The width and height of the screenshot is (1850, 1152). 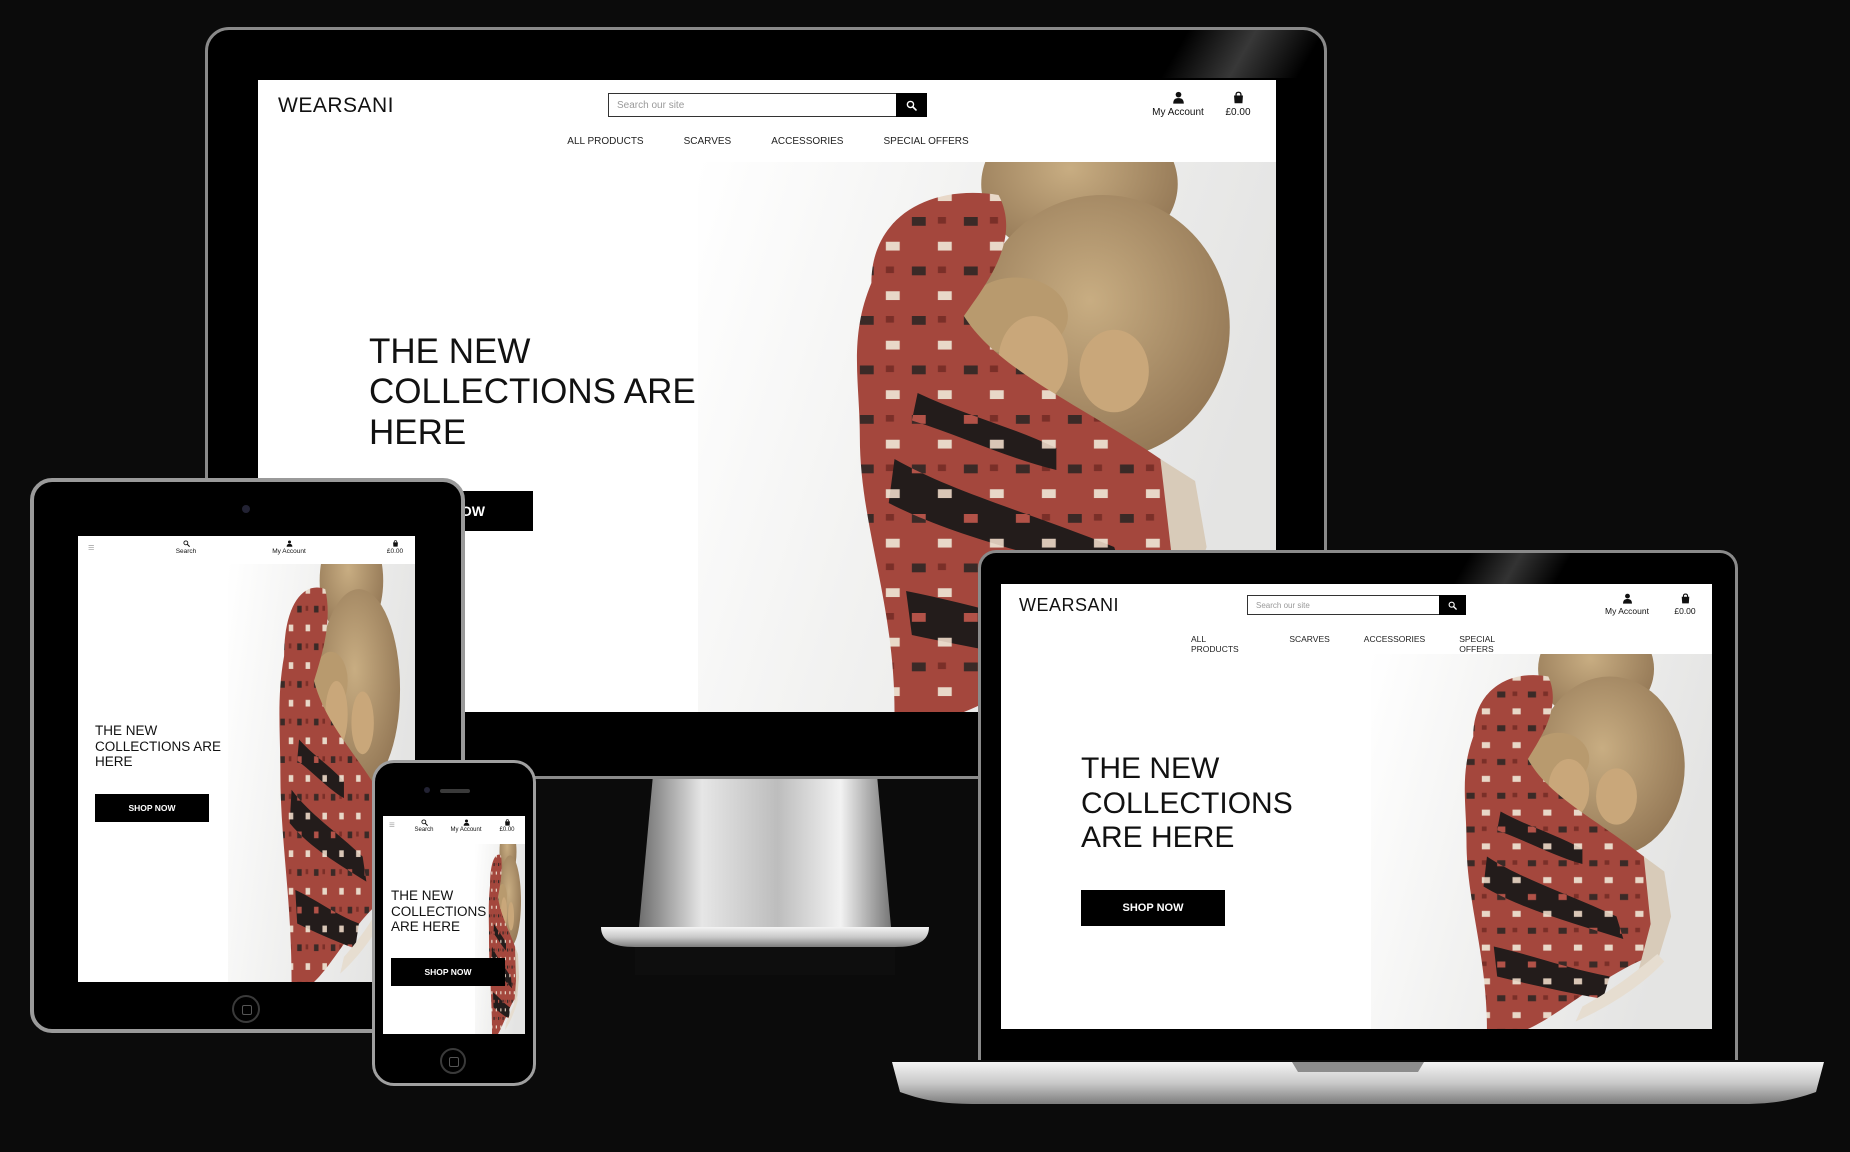 What do you see at coordinates (246, 509) in the screenshot?
I see `tablet-camera` at bounding box center [246, 509].